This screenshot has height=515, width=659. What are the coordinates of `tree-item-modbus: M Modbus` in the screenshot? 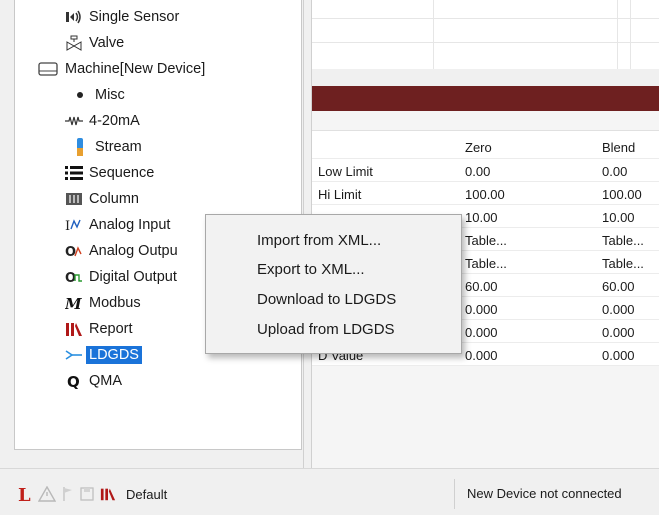 It's located at (103, 303).